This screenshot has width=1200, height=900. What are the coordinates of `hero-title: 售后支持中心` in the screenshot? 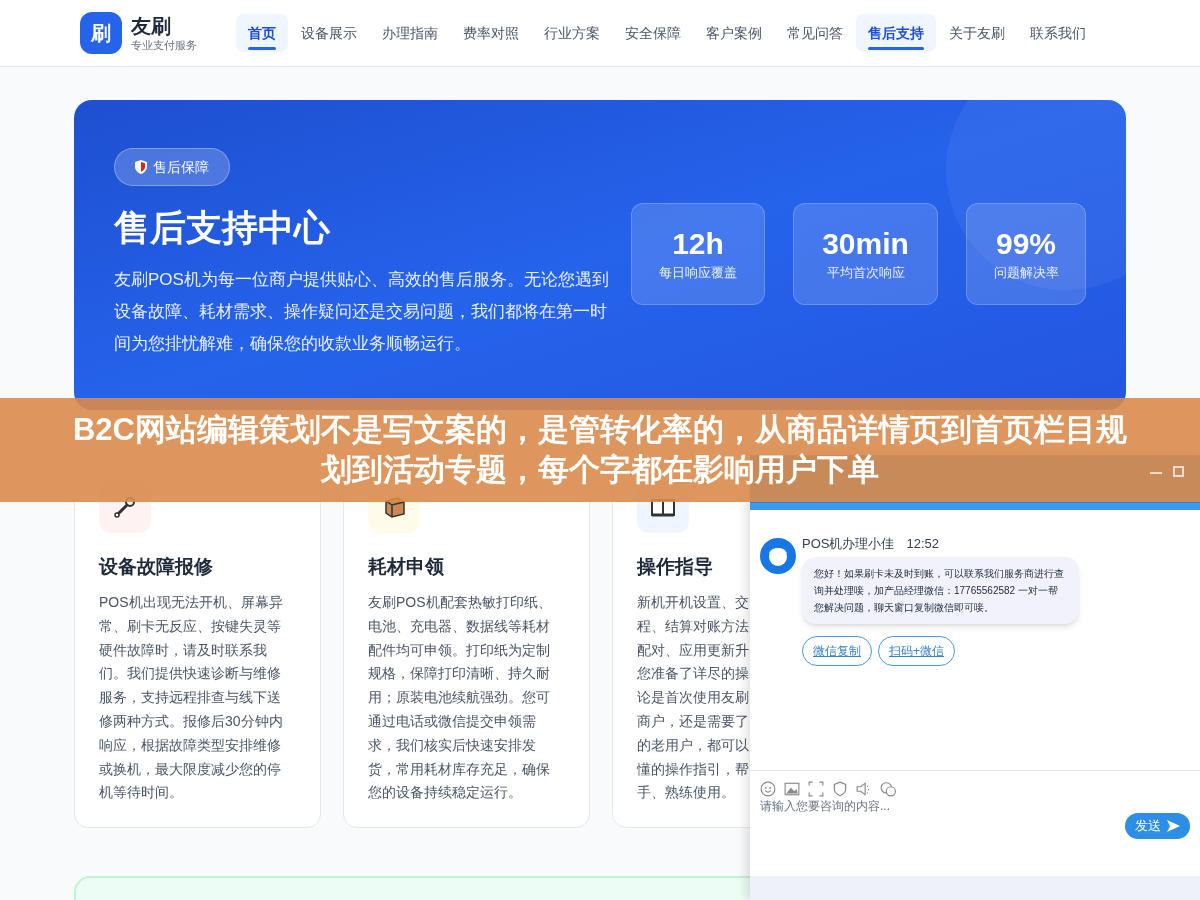 It's located at (222, 228).